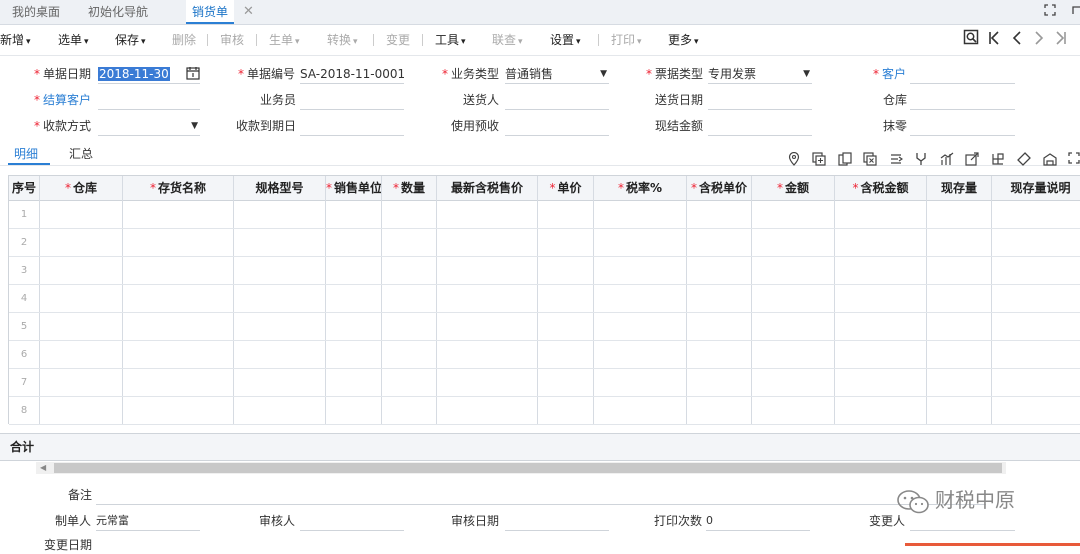 The height and width of the screenshot is (554, 1080). Describe the element at coordinates (342, 40) in the screenshot. I see `convert-button: 转换 ▾` at that location.